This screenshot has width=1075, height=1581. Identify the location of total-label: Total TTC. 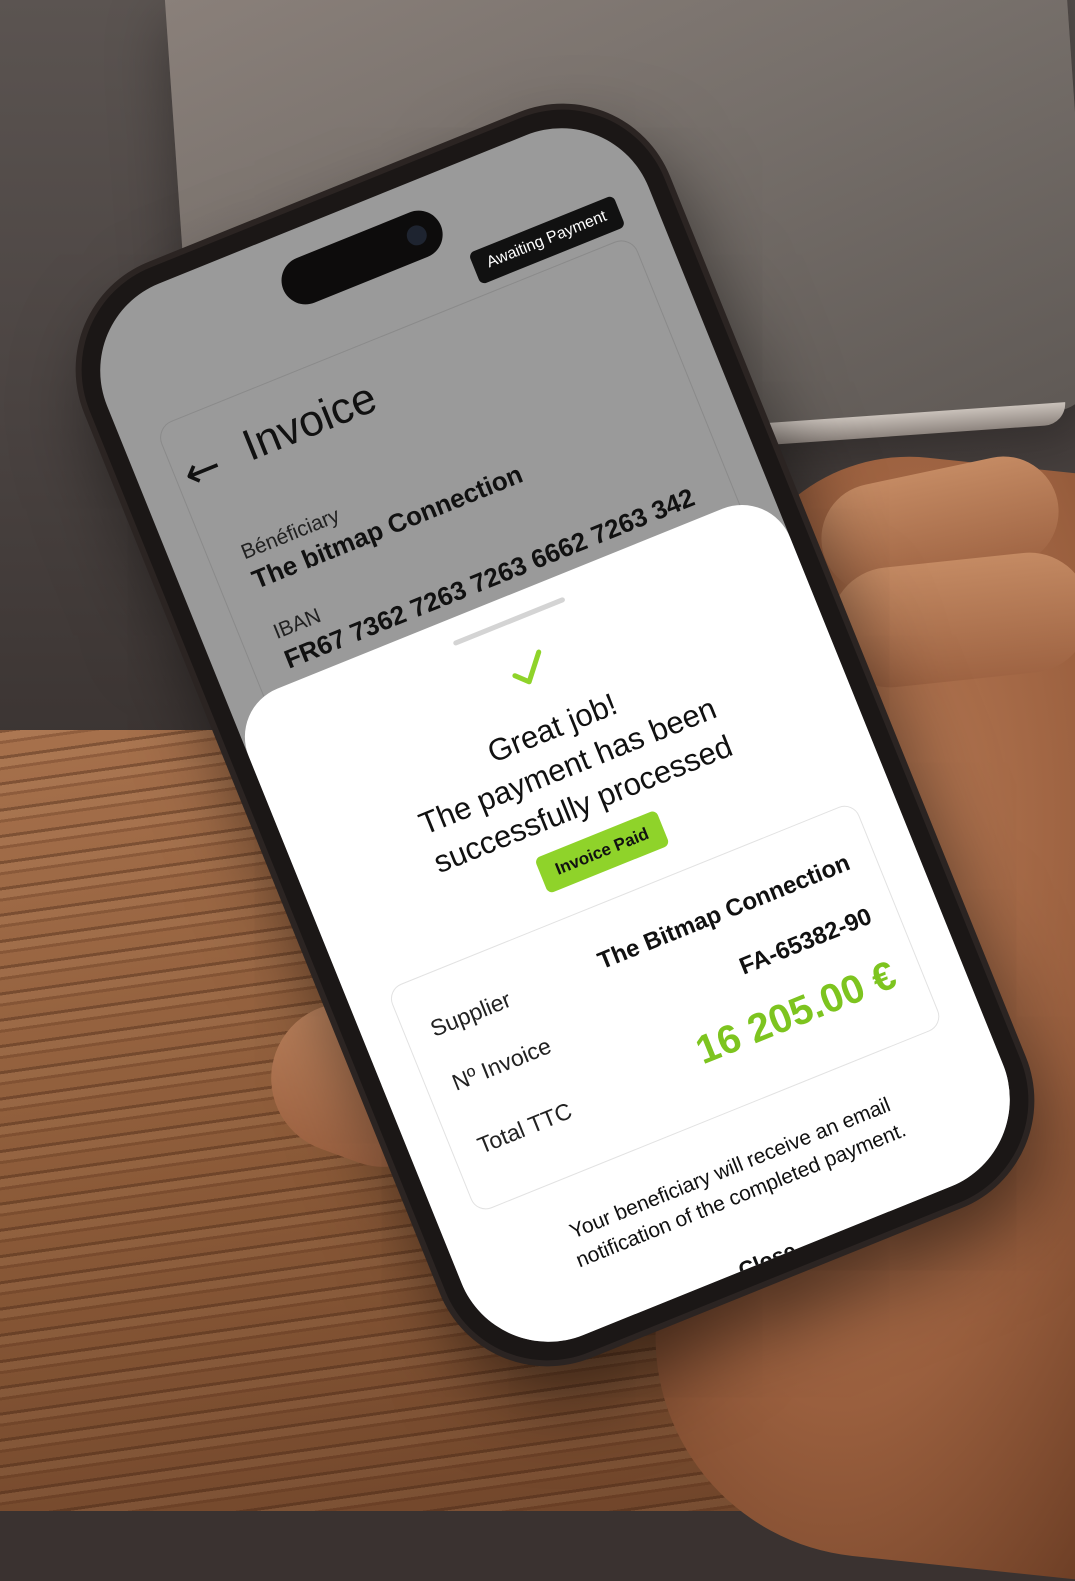
(524, 1128).